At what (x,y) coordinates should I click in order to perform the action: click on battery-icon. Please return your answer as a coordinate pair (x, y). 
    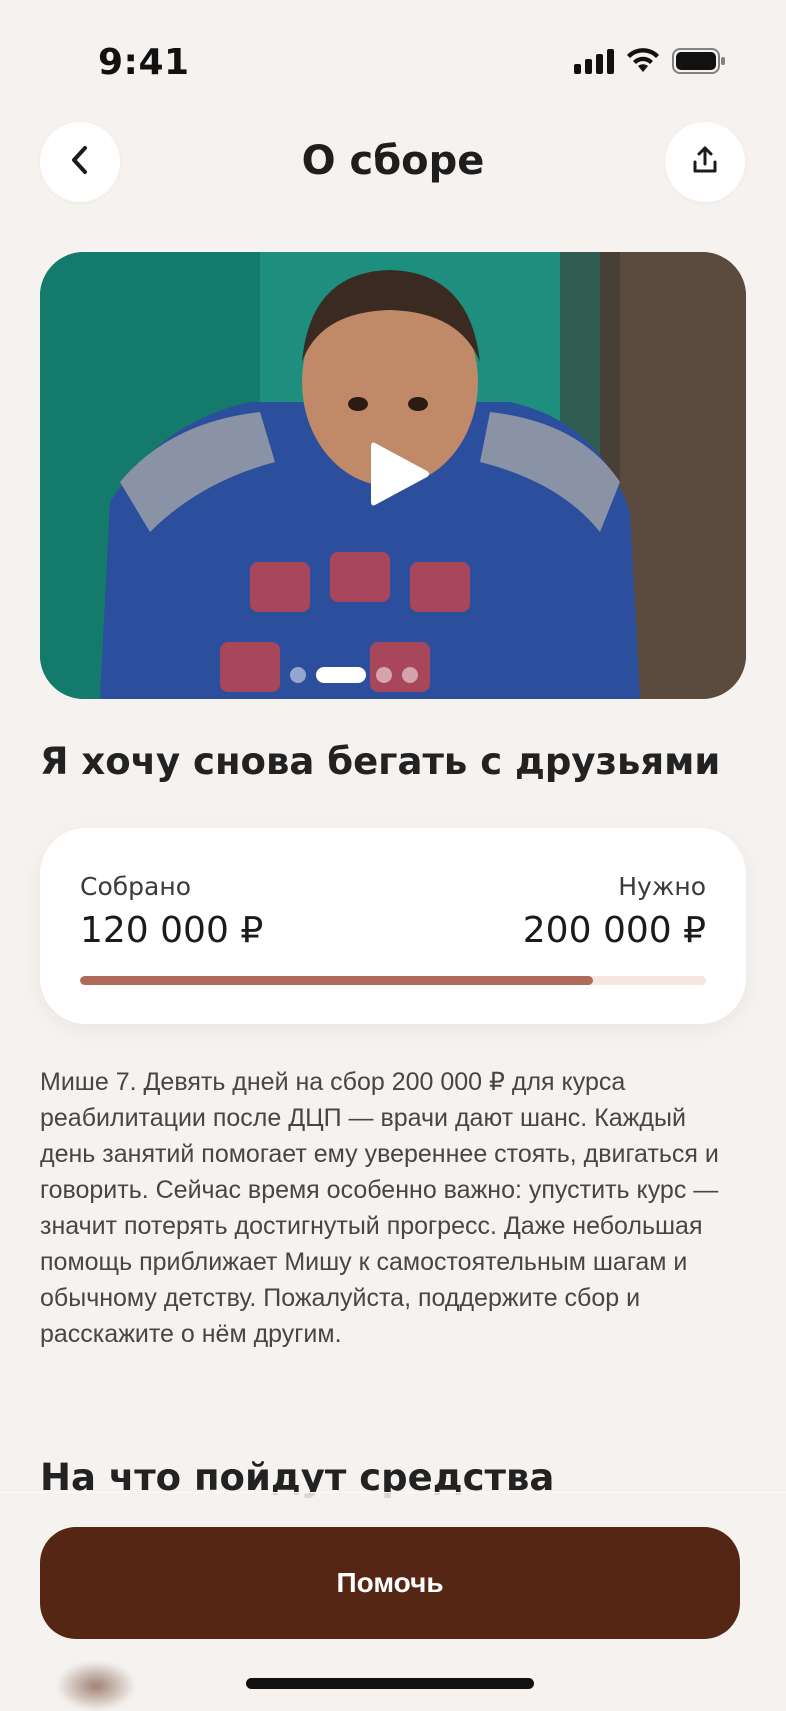
    Looking at the image, I should click on (699, 61).